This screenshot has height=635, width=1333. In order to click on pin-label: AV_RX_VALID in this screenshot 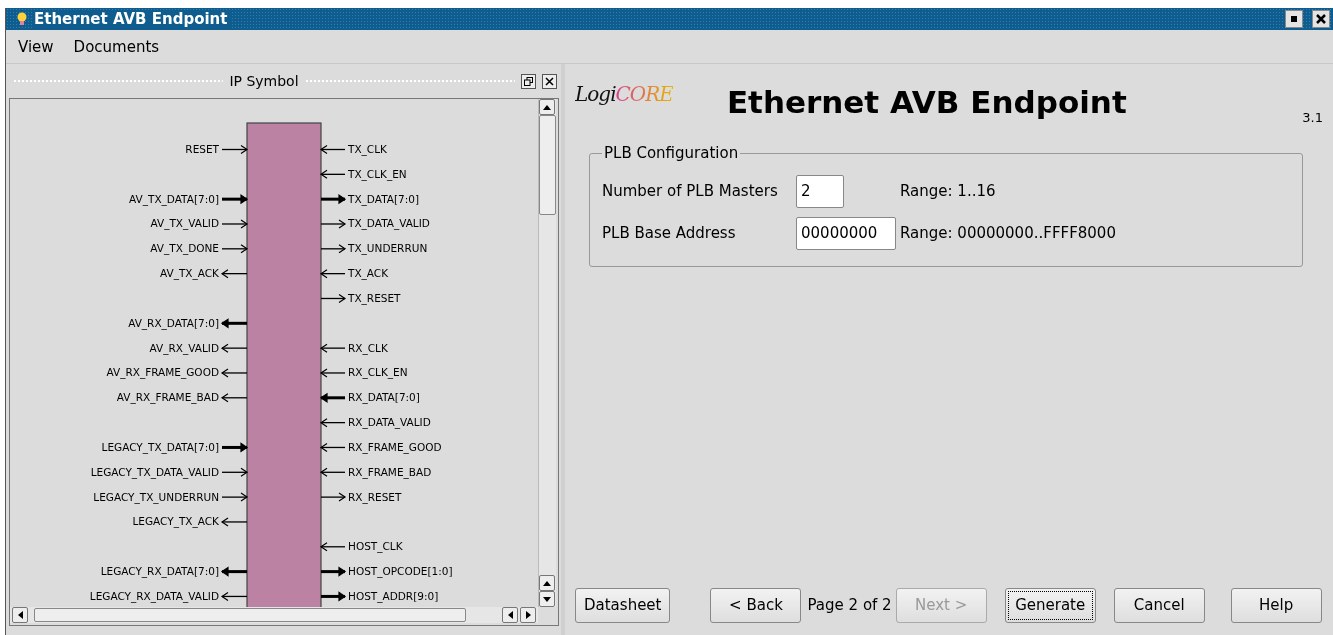, I will do `click(184, 347)`.